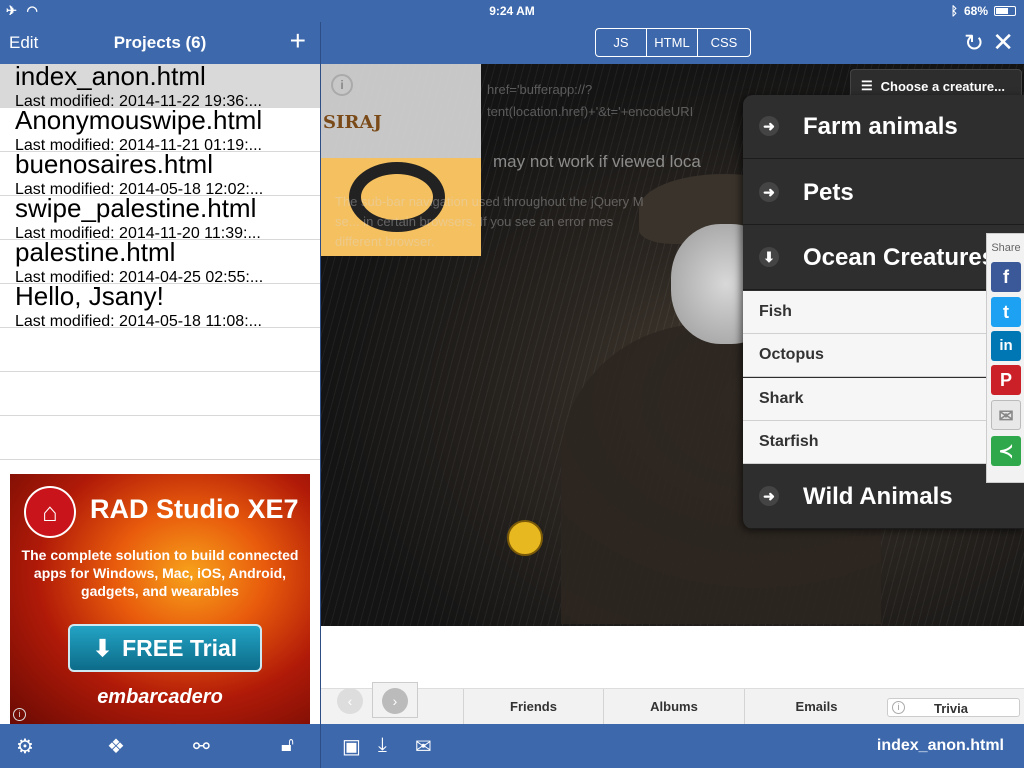 The height and width of the screenshot is (768, 1024). Describe the element at coordinates (1002, 11) in the screenshot. I see `battery-fill` at that location.